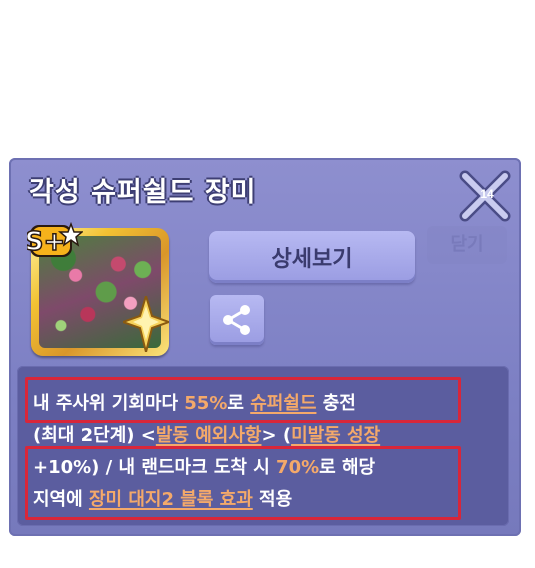 The width and height of the screenshot is (535, 568). Describe the element at coordinates (146, 324) in the screenshot. I see `star-icon` at that location.